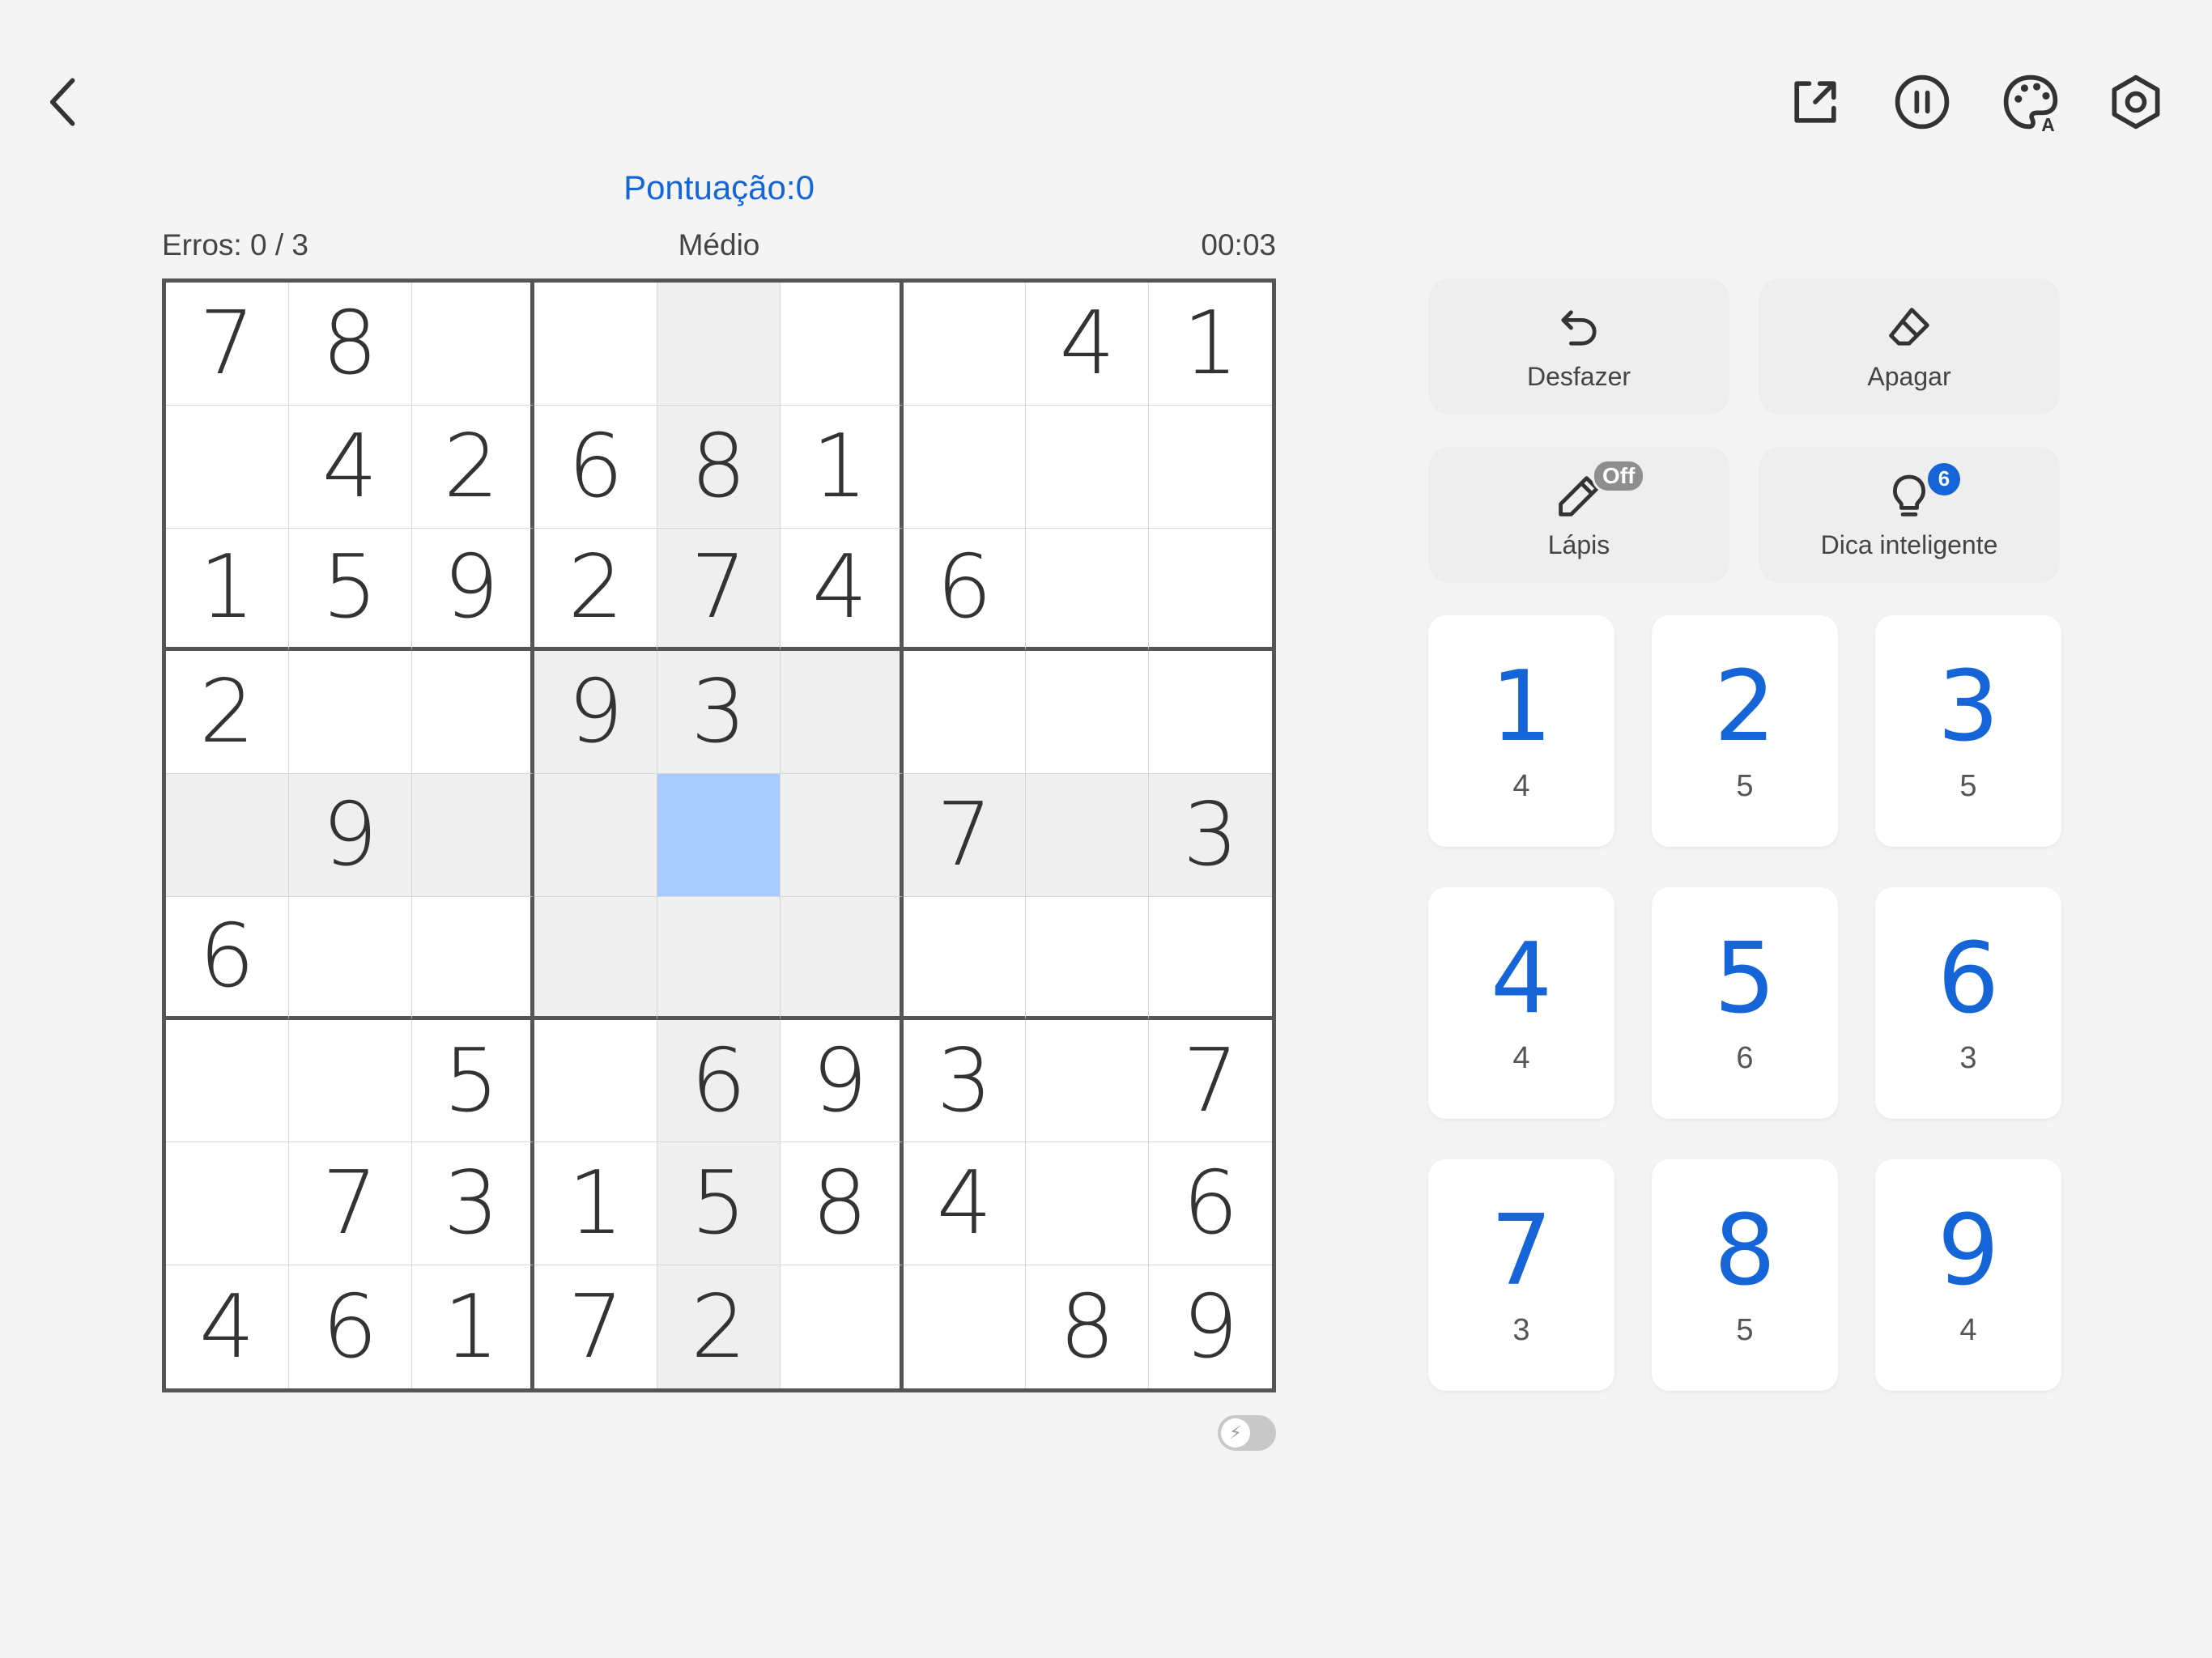  Describe the element at coordinates (1521, 731) in the screenshot. I see `number-key: 14` at that location.